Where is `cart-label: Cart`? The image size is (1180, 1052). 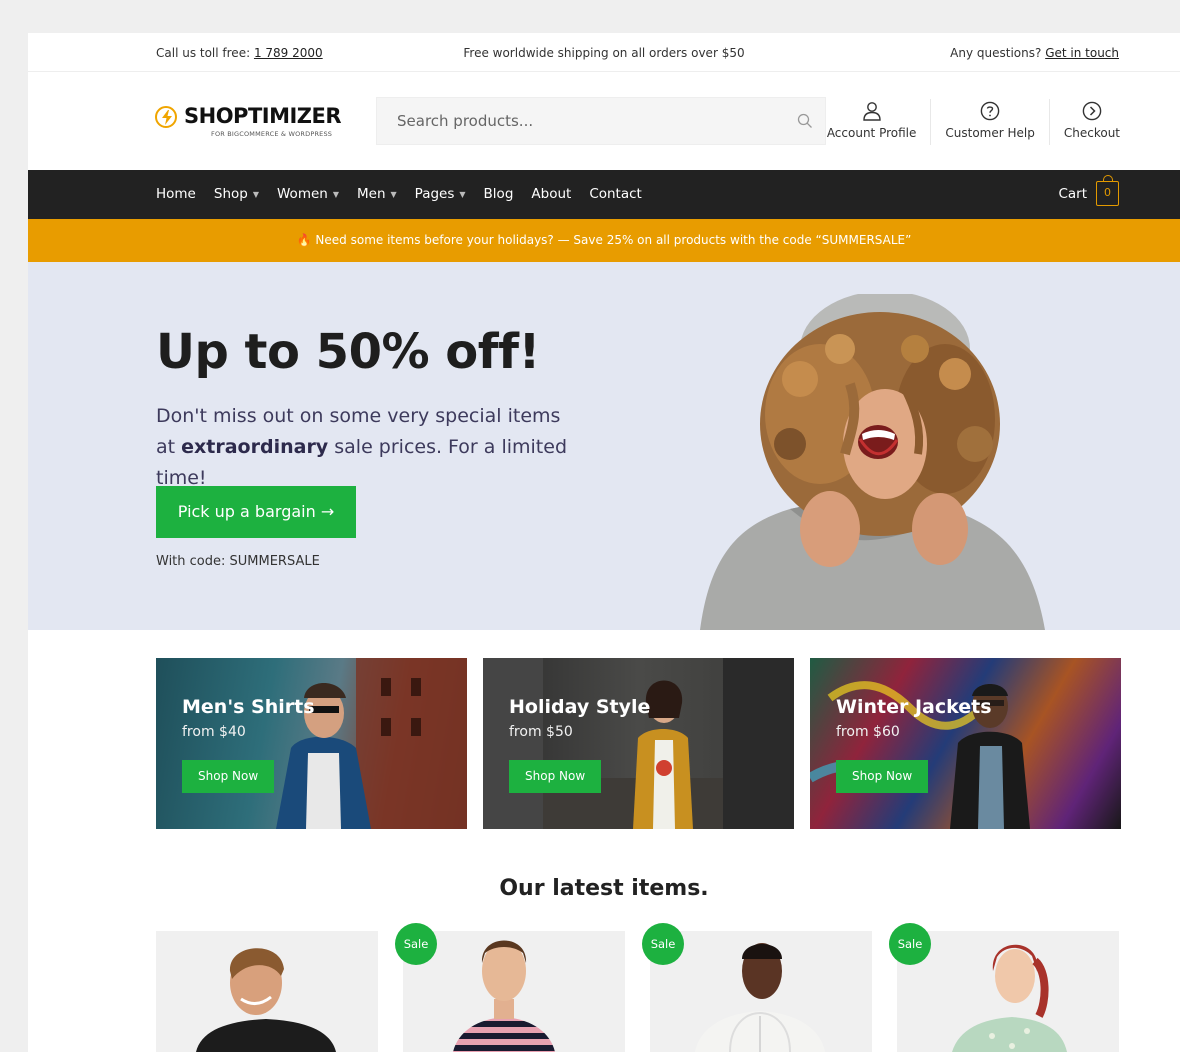
cart-label: Cart is located at coordinates (1072, 193).